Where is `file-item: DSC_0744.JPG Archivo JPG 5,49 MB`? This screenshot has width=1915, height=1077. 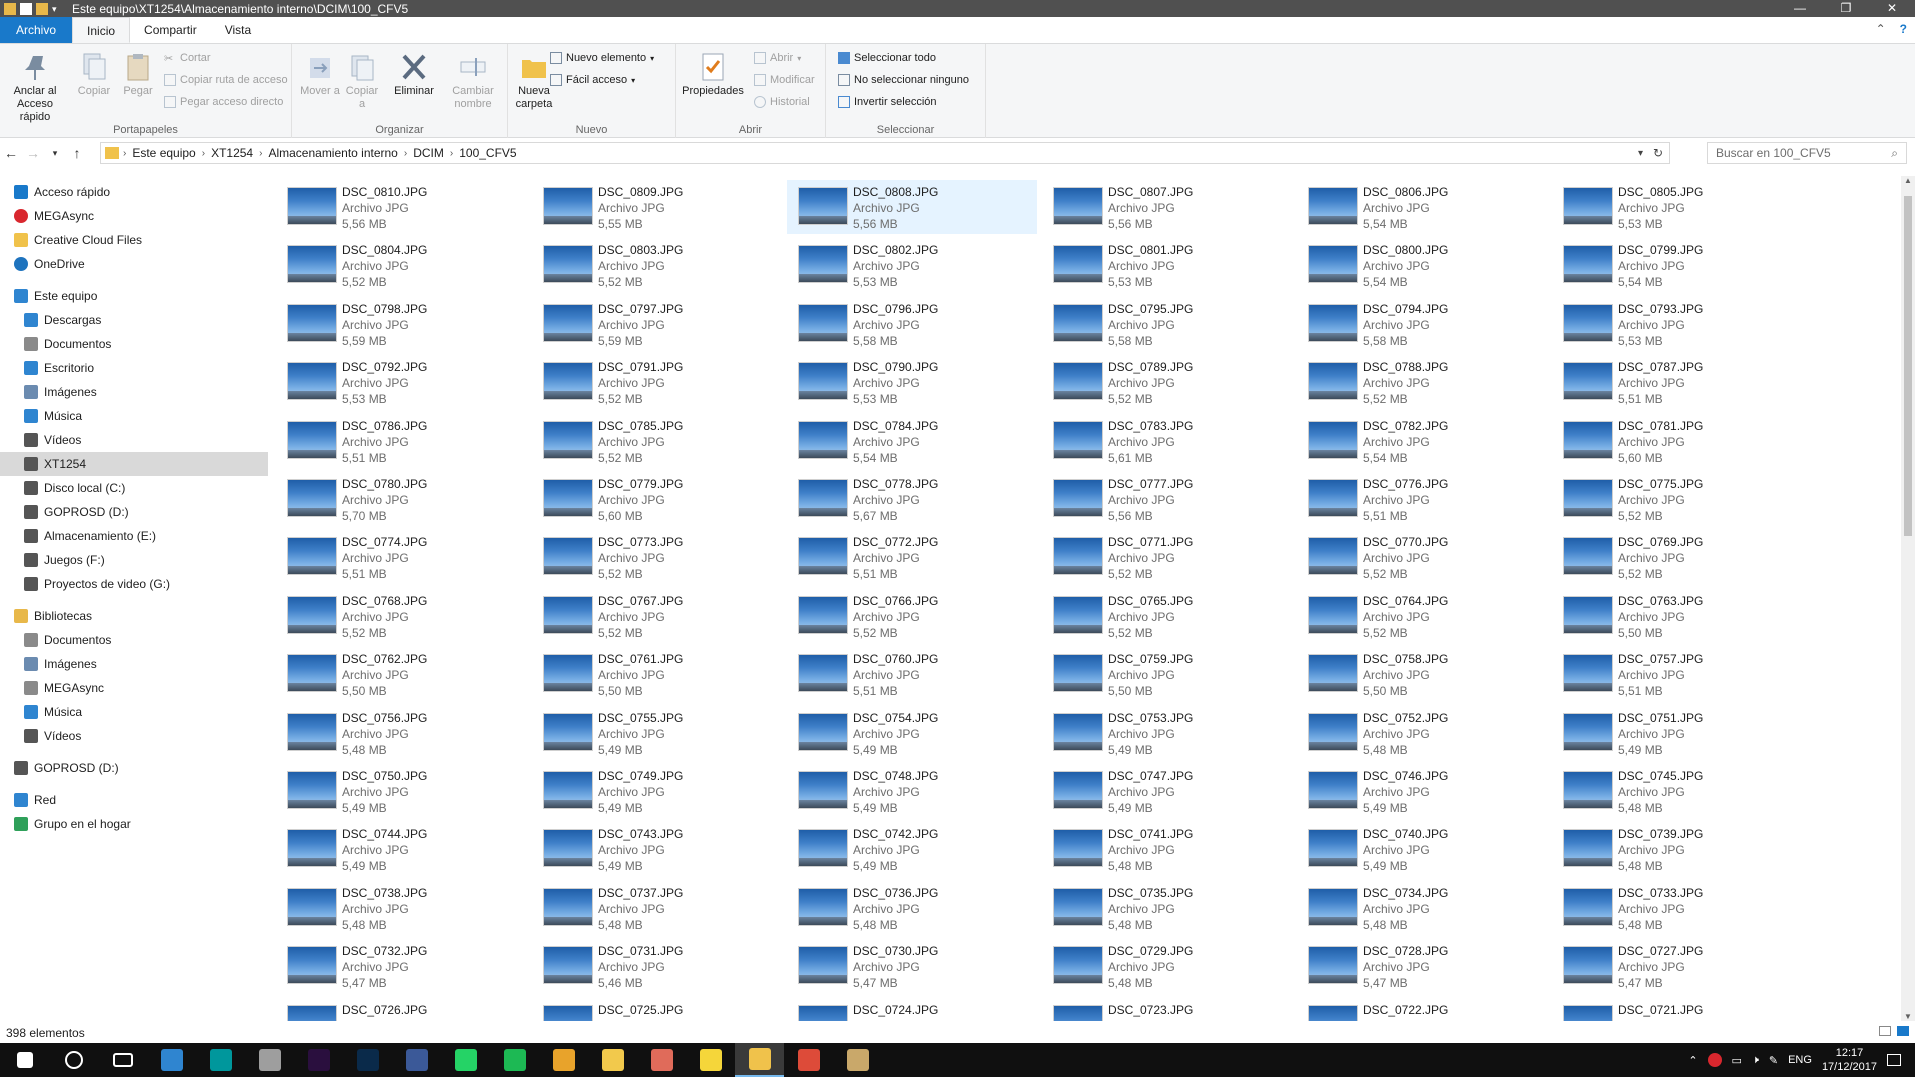
file-item: DSC_0744.JPG Archivo JPG 5,49 MB is located at coordinates (401, 849).